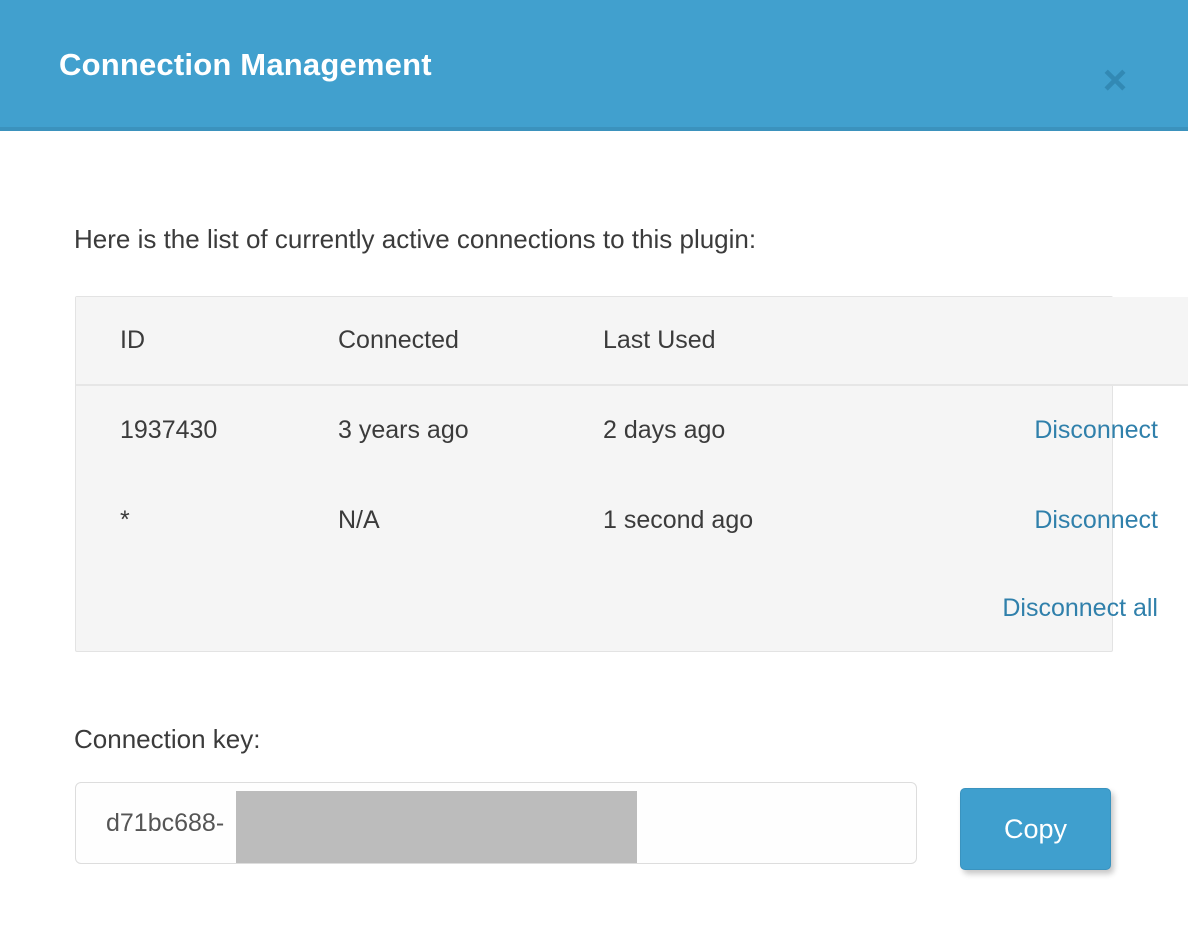 This screenshot has width=1188, height=934. I want to click on cell-last-used: 1 second ago, so click(678, 519).